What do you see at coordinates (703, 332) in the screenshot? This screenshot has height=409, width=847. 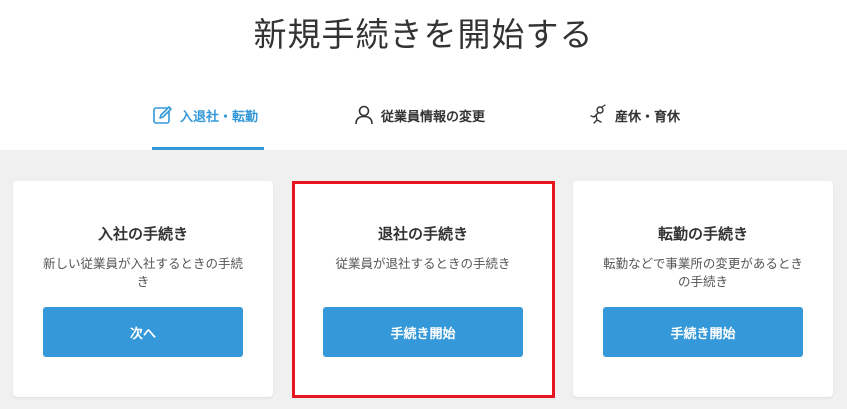 I see `start-procedure-button: 手続き開始` at bounding box center [703, 332].